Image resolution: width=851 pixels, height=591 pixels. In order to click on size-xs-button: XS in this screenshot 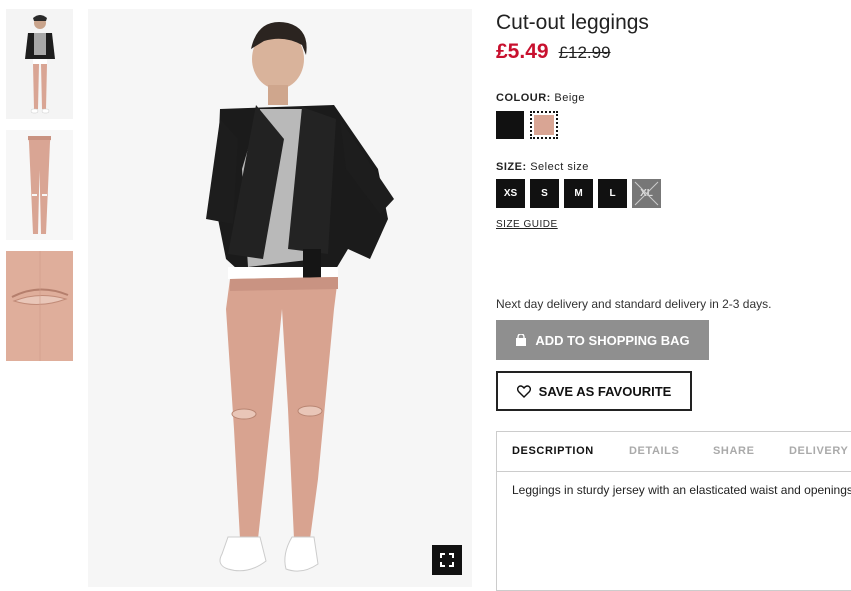, I will do `click(510, 193)`.